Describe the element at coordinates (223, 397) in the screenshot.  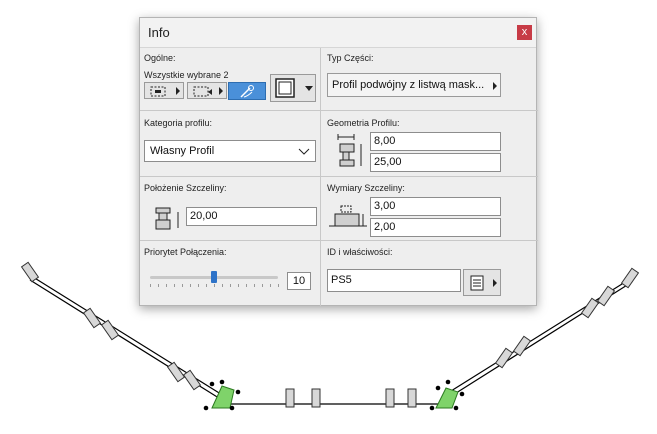
I see `selected-connector-left` at that location.